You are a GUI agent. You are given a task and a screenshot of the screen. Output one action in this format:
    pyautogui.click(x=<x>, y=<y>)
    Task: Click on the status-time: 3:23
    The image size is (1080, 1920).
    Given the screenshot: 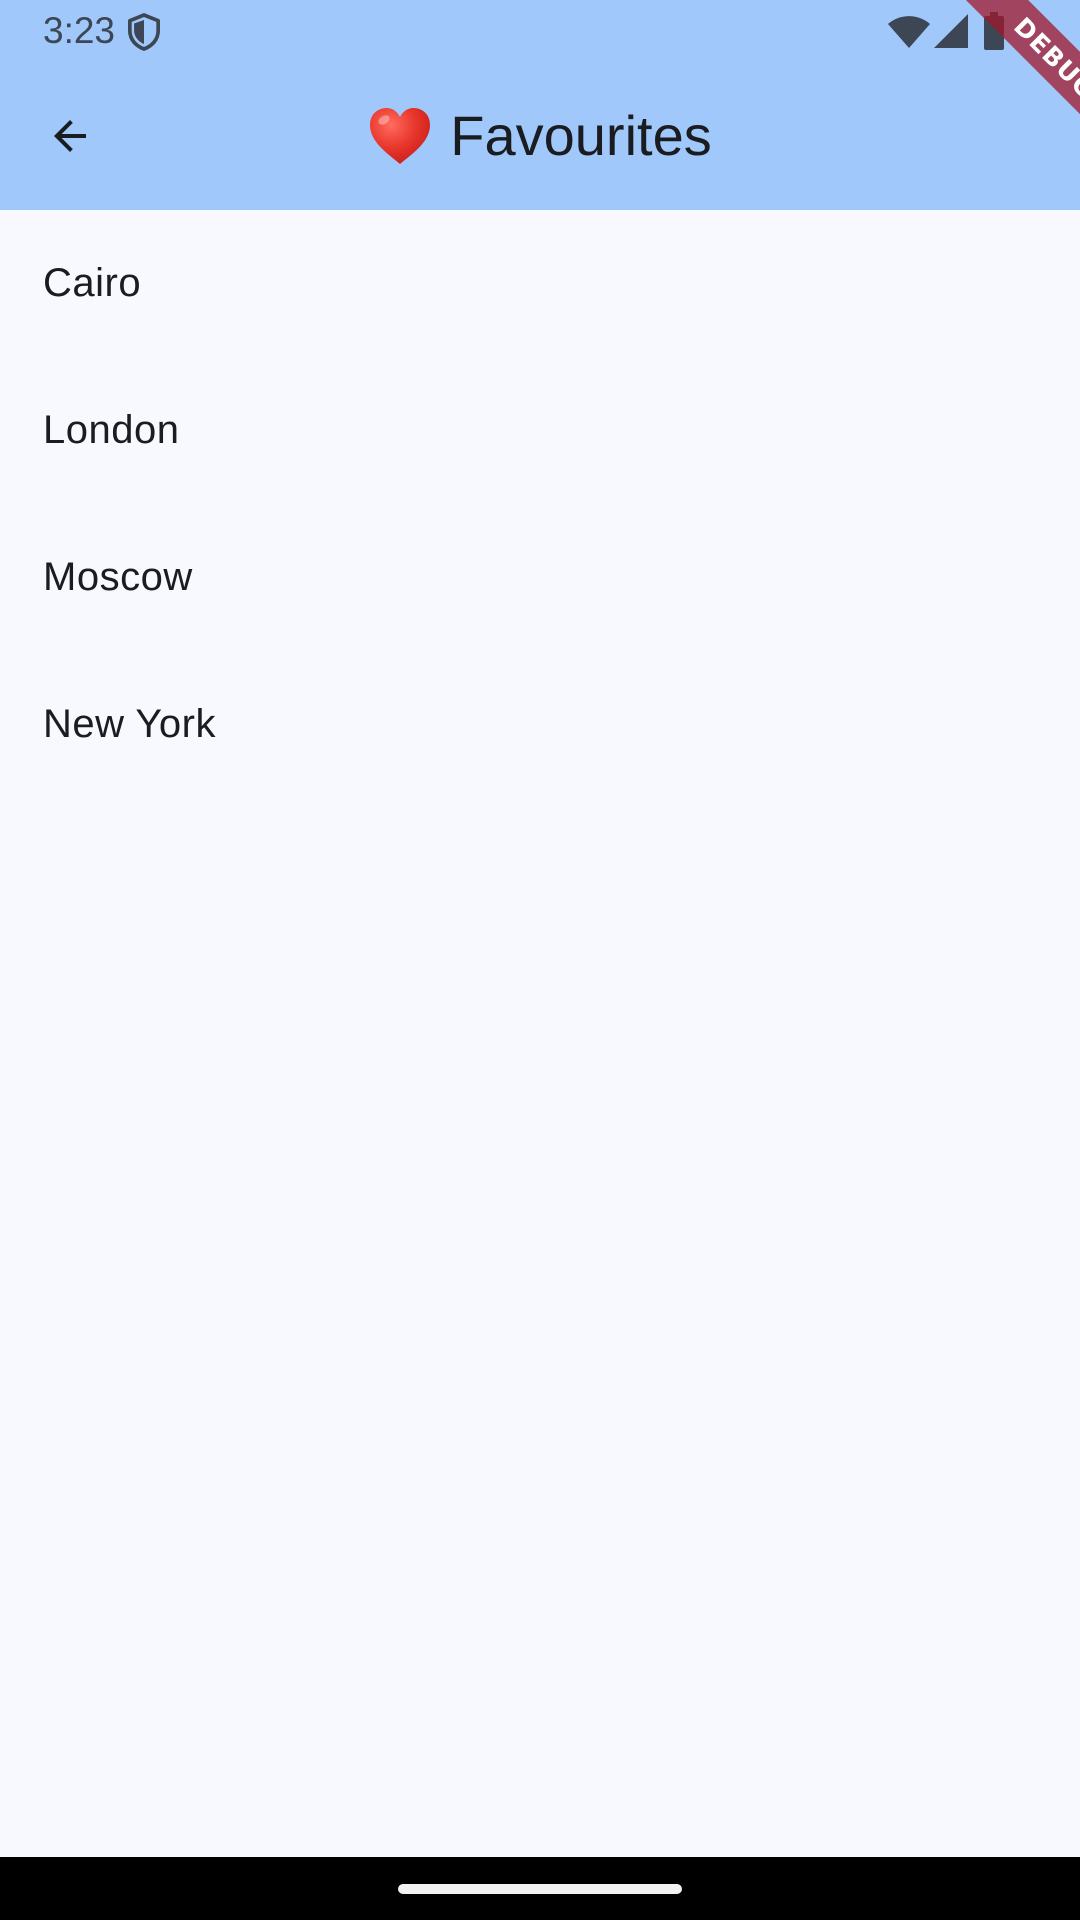 What is the action you would take?
    pyautogui.click(x=79, y=30)
    